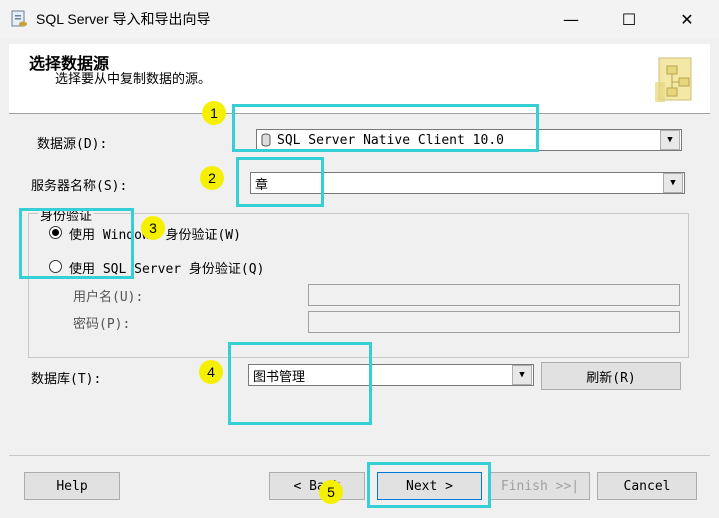  What do you see at coordinates (494, 295) in the screenshot?
I see `username-field` at bounding box center [494, 295].